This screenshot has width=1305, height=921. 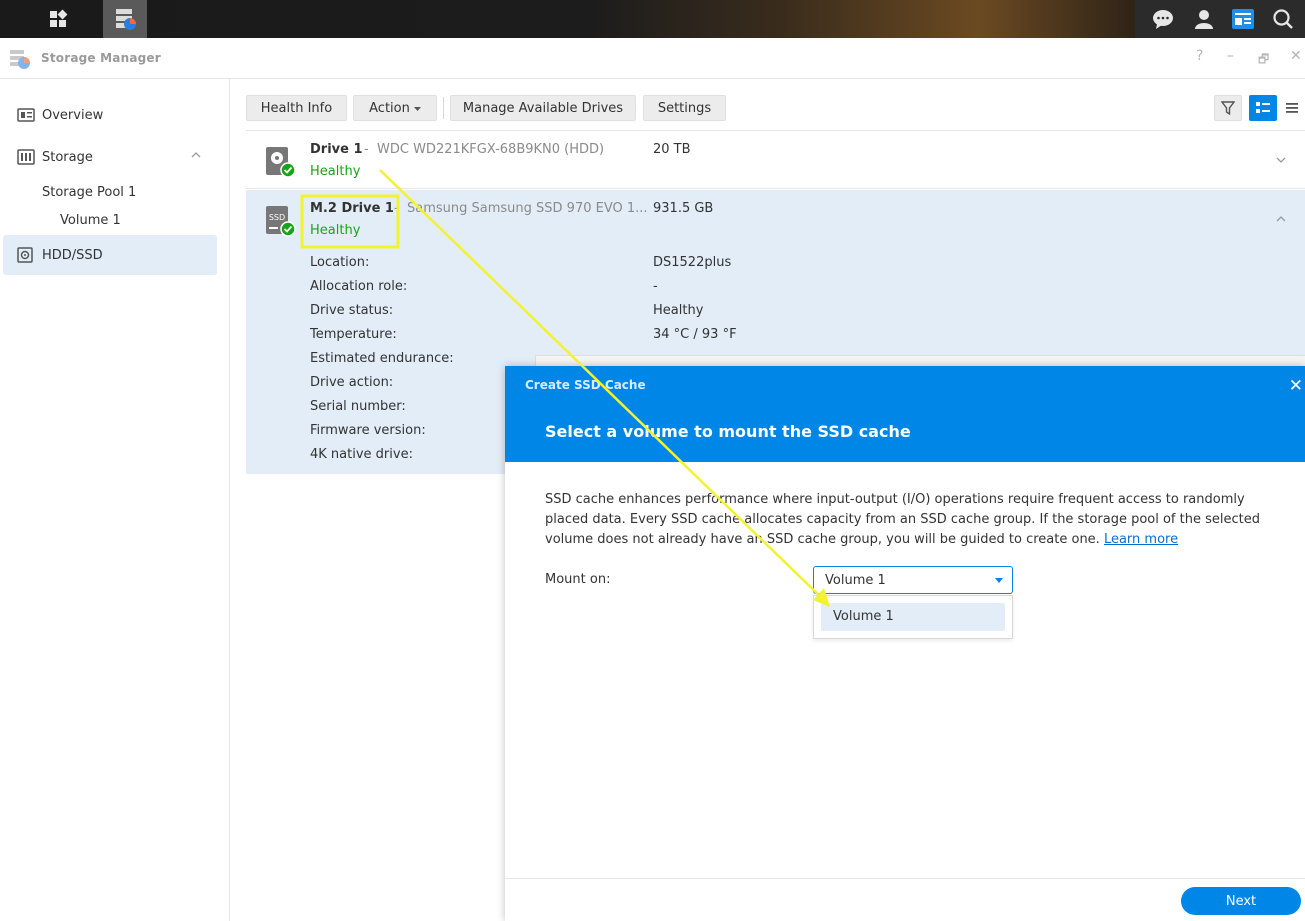 What do you see at coordinates (352, 310) in the screenshot?
I see `detail-label: Drive status:` at bounding box center [352, 310].